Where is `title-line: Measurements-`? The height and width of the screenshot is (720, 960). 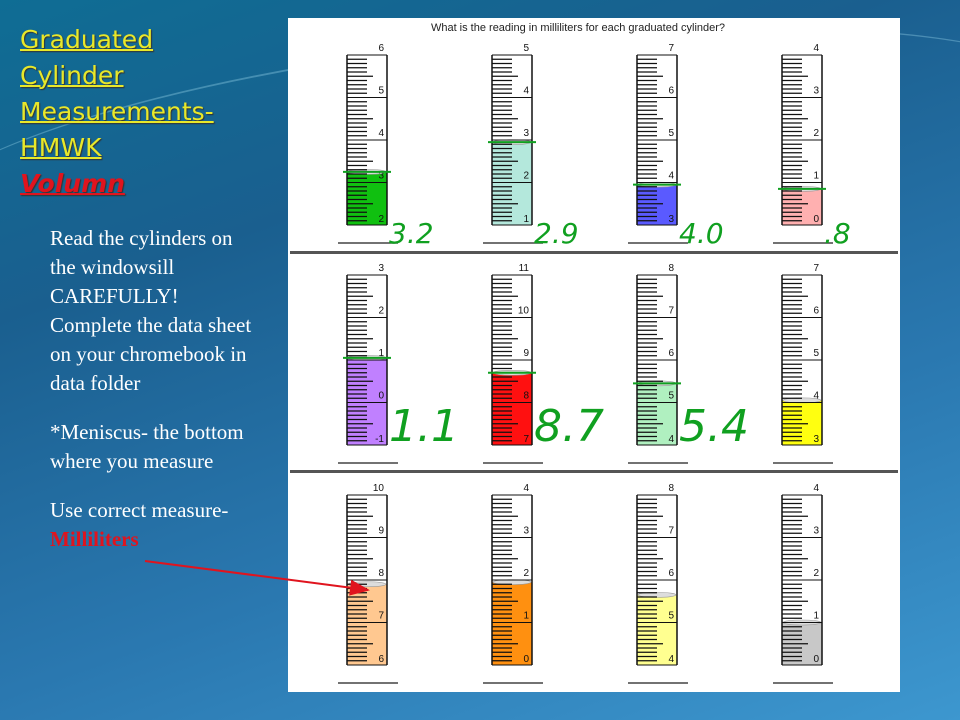 title-line: Measurements- is located at coordinates (117, 111).